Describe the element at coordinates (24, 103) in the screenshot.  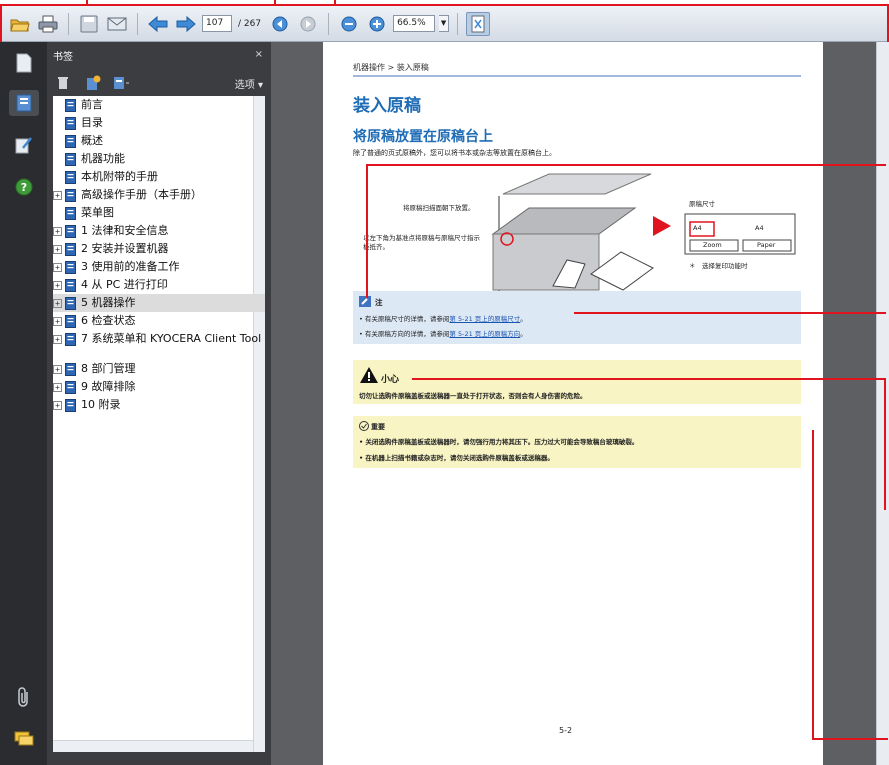
I see `bookmarks-panel-icon` at that location.